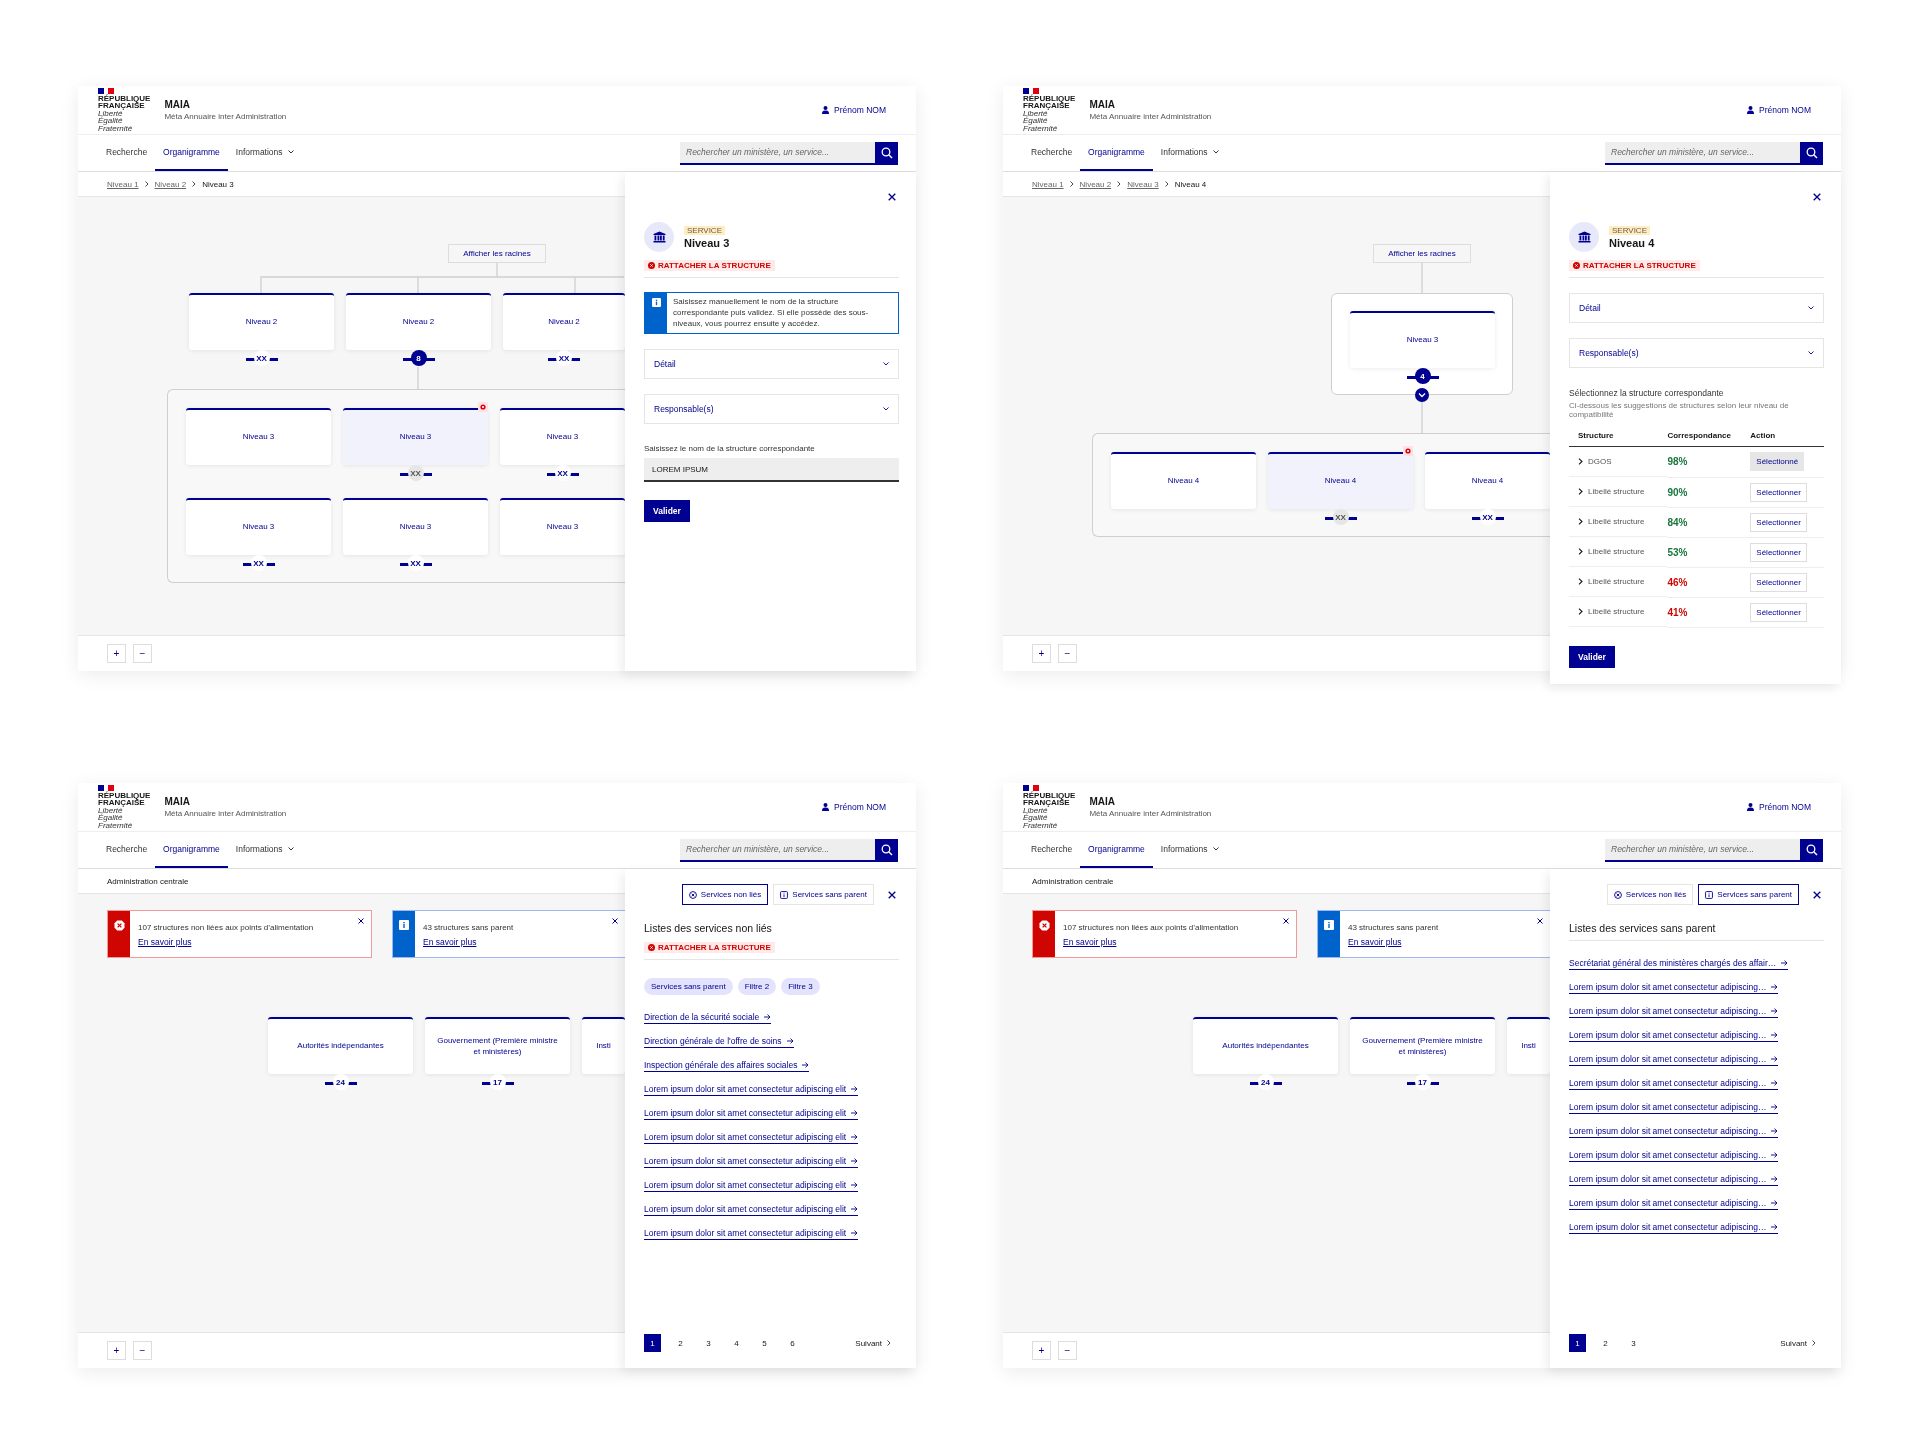  I want to click on count-badge: 4, so click(1422, 376).